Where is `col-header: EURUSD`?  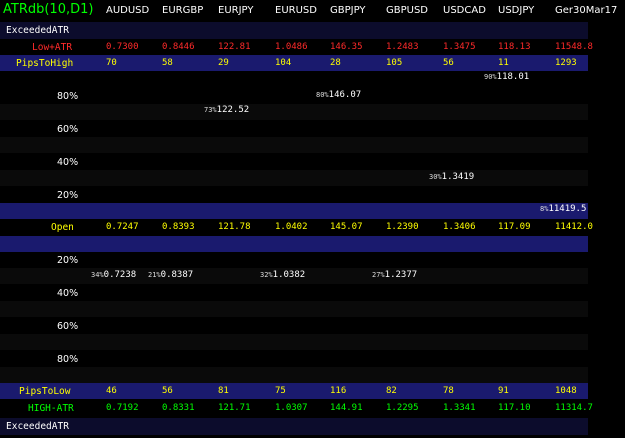 col-header: EURUSD is located at coordinates (296, 10).